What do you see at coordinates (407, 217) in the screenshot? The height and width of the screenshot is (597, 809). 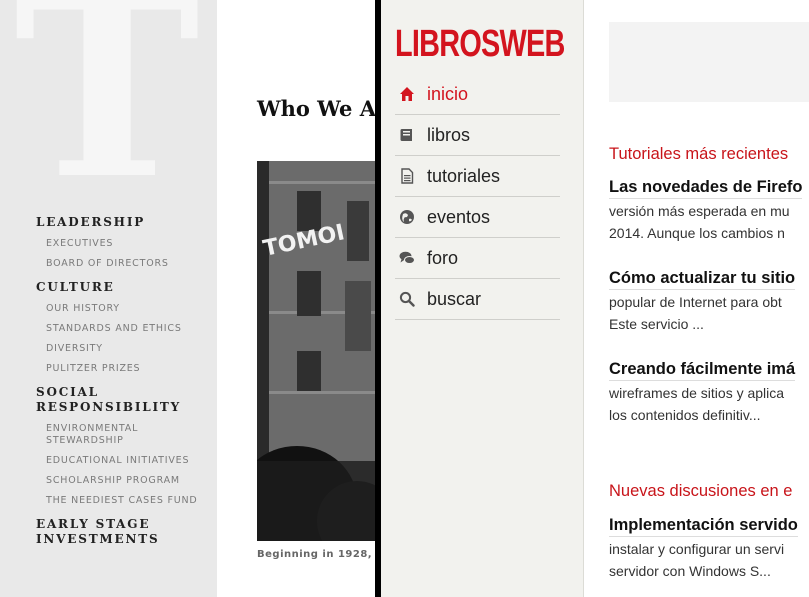 I see `globe-icon` at bounding box center [407, 217].